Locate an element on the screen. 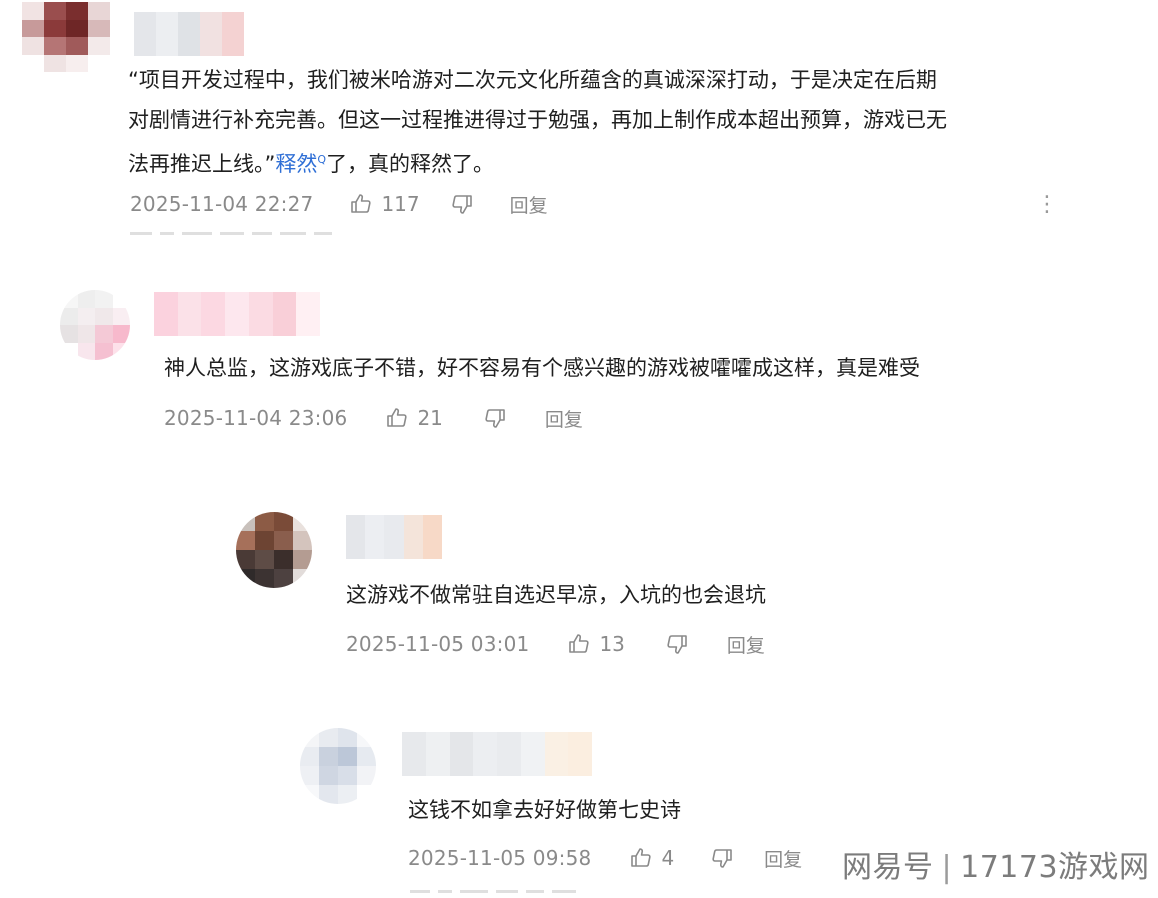  comment-text: 神人总监，这游戏底子不错，好不容易有个感兴趣的游戏被嚯嚯成这样，真是难受 is located at coordinates (542, 368).